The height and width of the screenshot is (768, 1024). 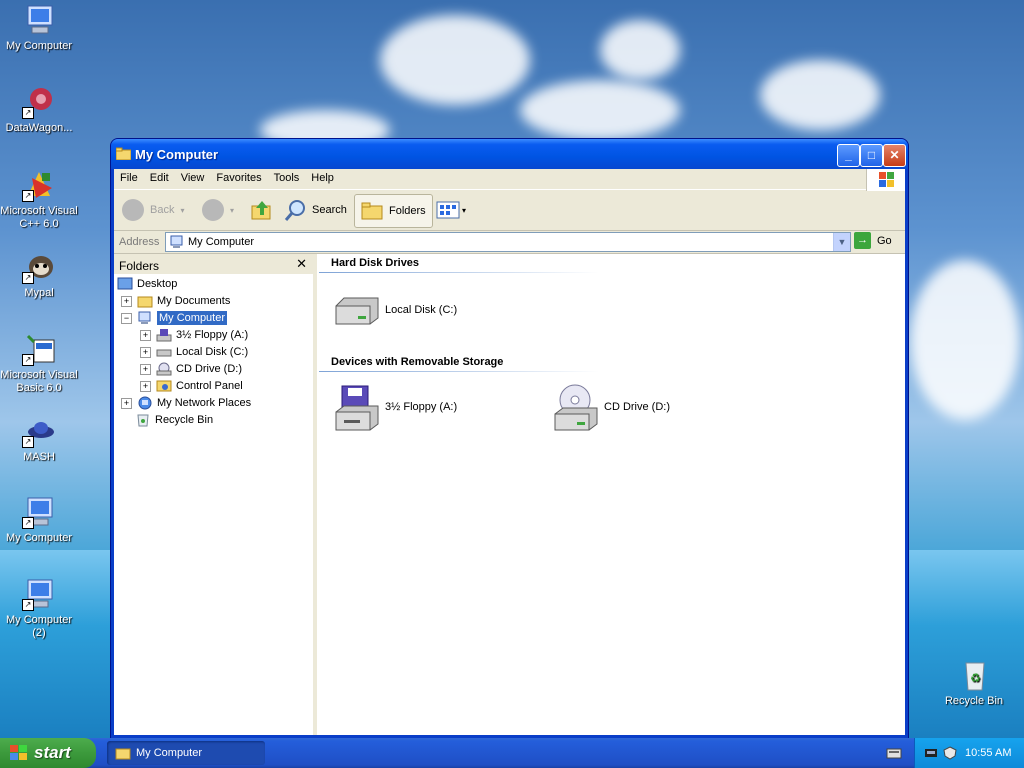 I want to click on menu-favorites: Favorites, so click(x=238, y=176).